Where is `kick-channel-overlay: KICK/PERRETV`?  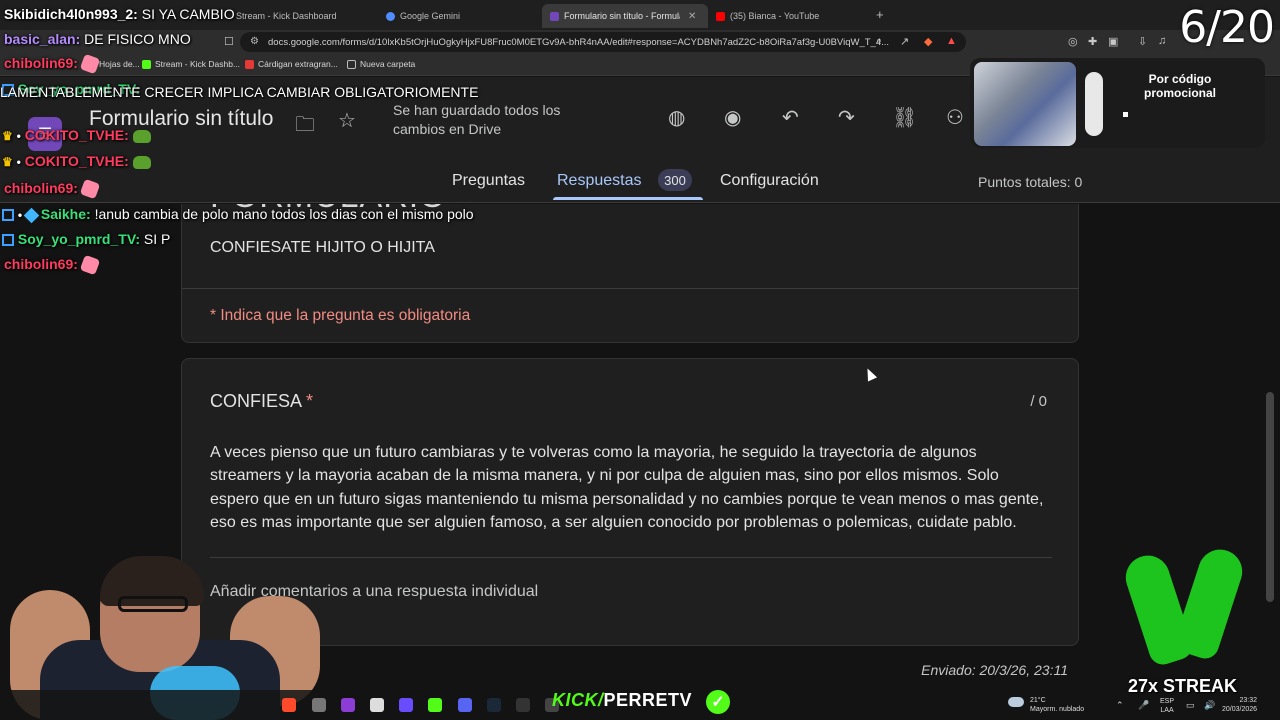 kick-channel-overlay: KICK/PERRETV is located at coordinates (622, 700).